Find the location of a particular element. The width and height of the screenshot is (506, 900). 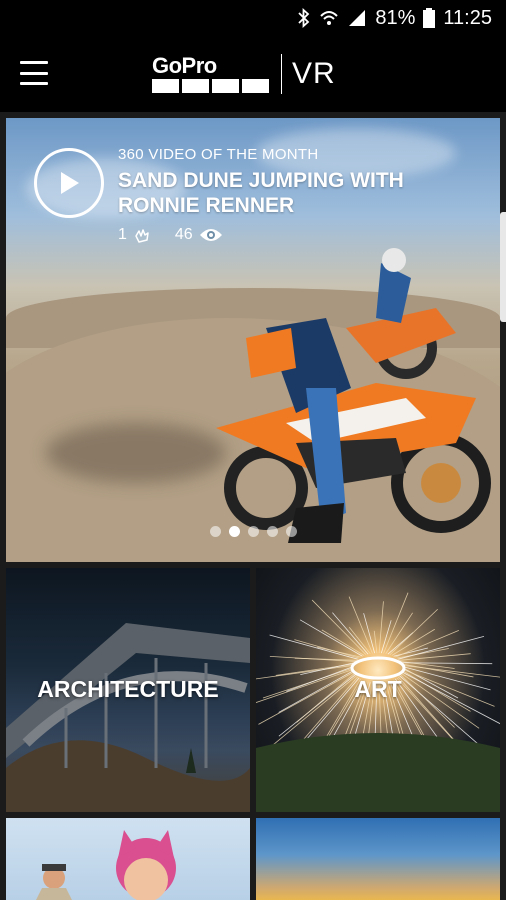

category-label: ART is located at coordinates (378, 689).